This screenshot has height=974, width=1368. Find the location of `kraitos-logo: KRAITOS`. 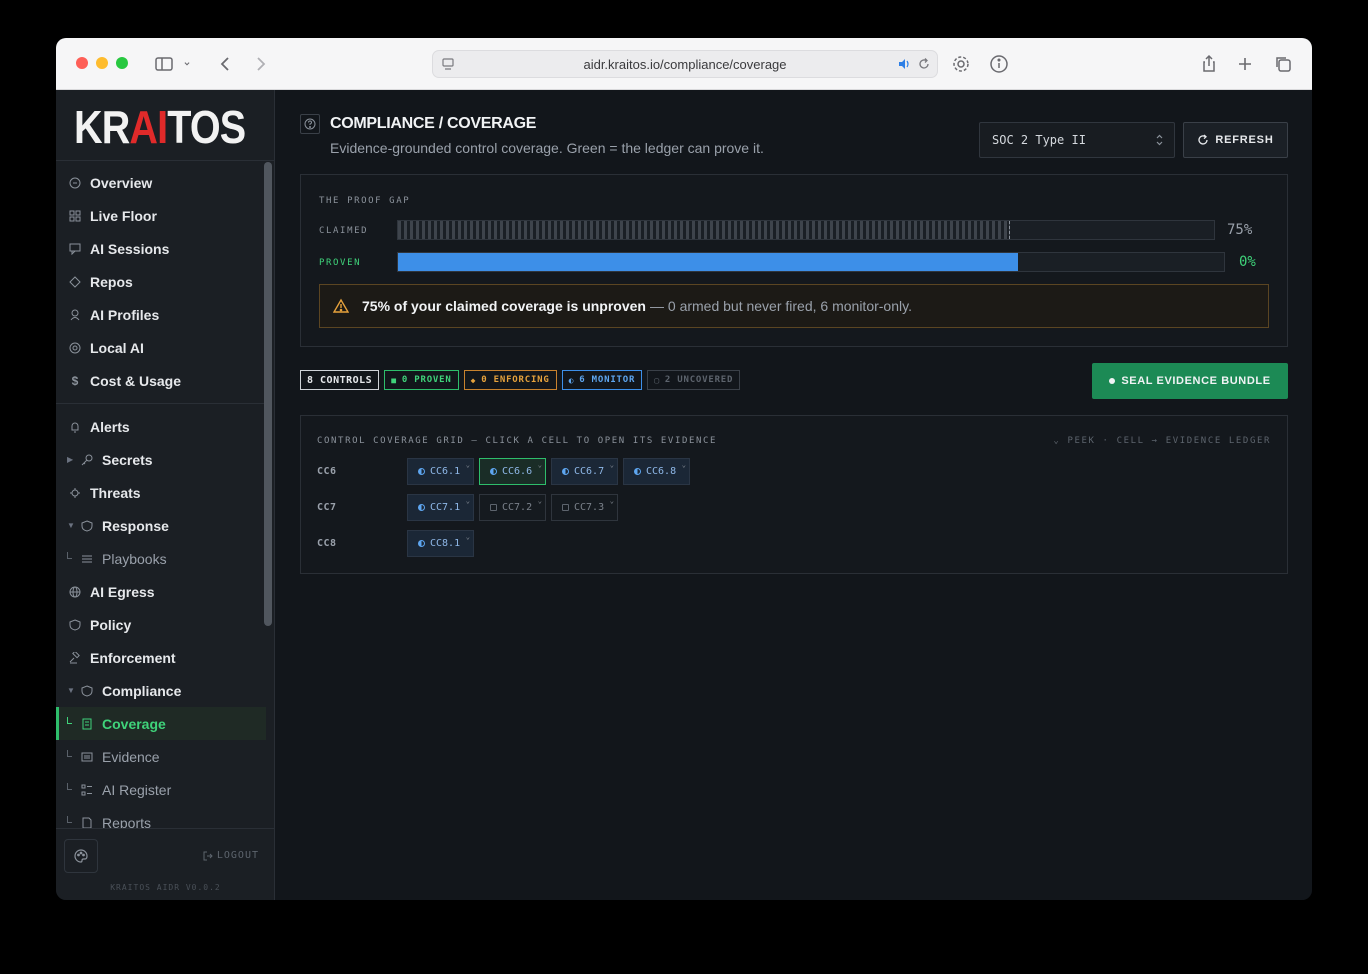

kraitos-logo: KRAITOS is located at coordinates (160, 126).